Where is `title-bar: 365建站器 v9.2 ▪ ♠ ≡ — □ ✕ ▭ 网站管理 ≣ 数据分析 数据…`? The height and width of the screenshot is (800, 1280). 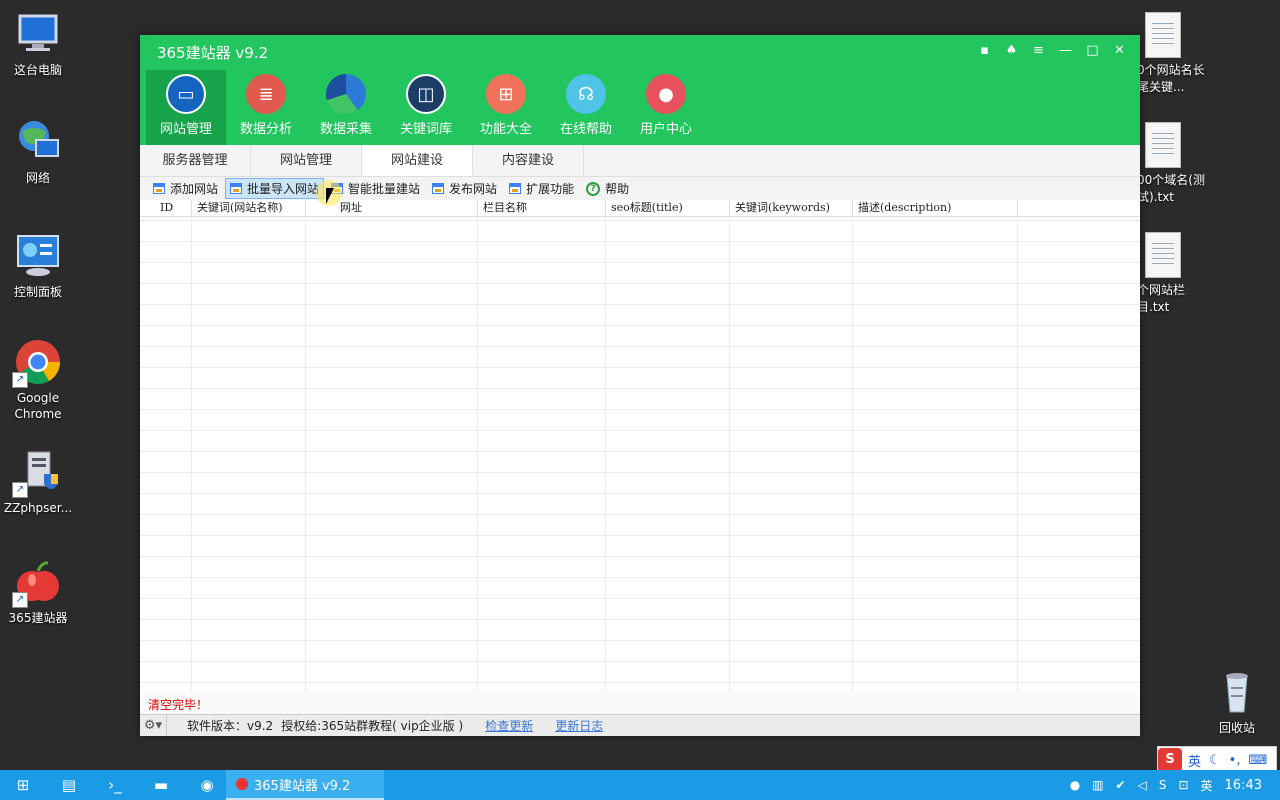
title-bar: 365建站器 v9.2 ▪ ♠ ≡ — □ ✕ ▭ 网站管理 ≣ 数据分析 数据… is located at coordinates (640, 90).